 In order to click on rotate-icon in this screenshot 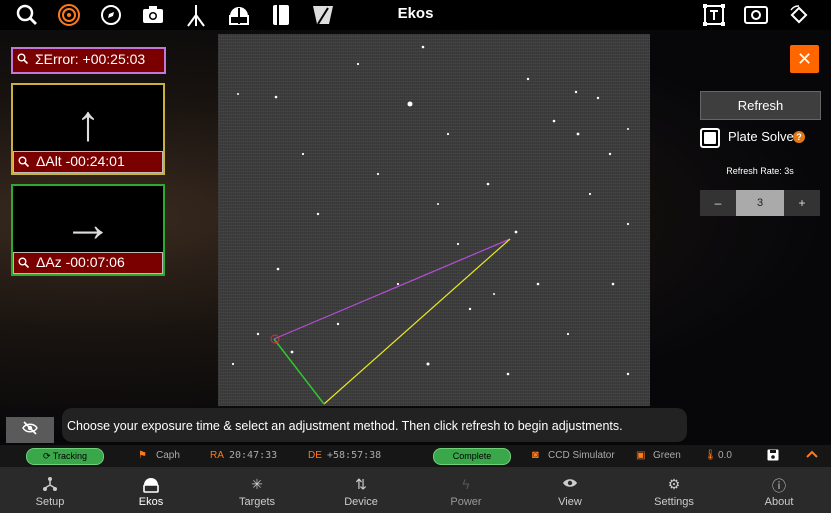, I will do `click(799, 15)`.